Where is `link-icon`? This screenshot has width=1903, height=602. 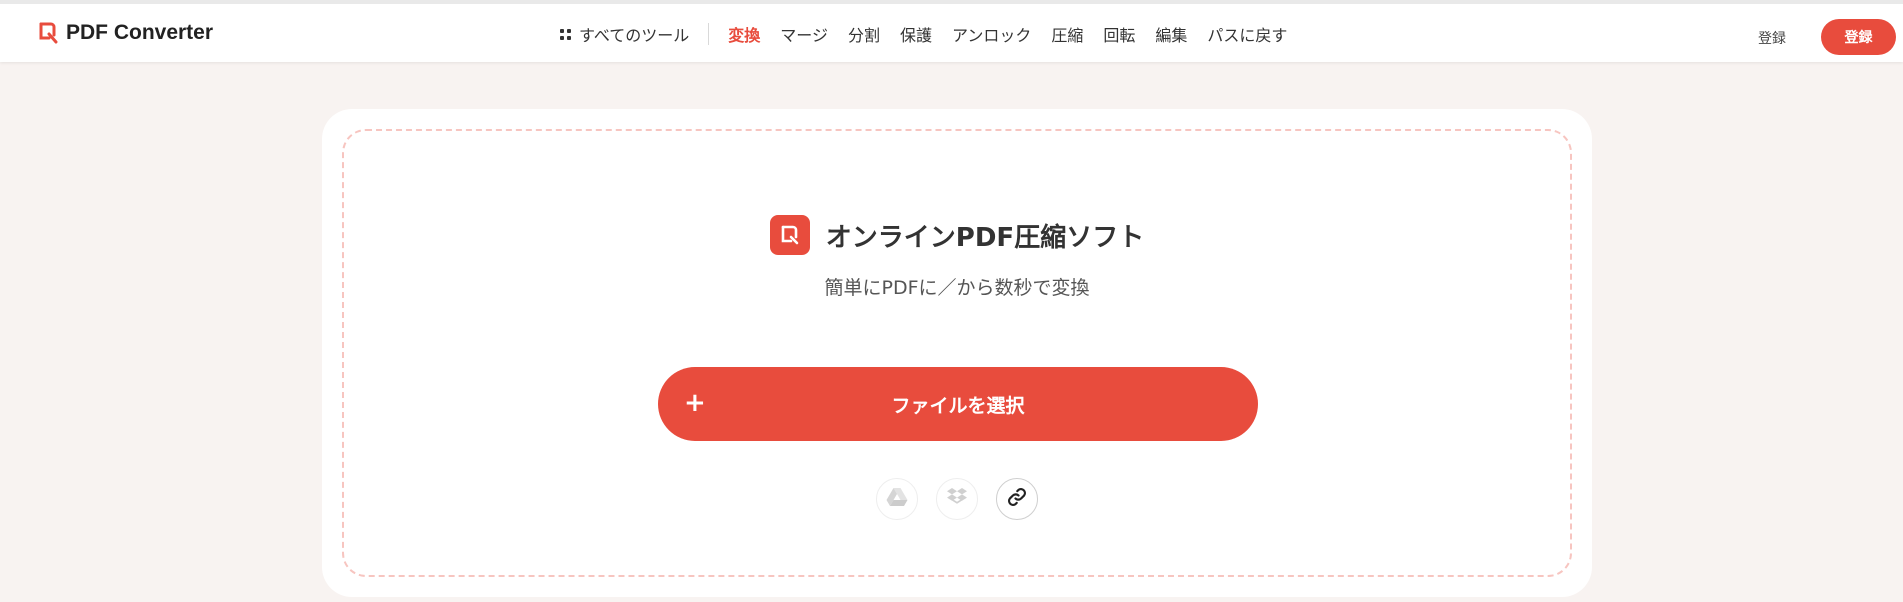 link-icon is located at coordinates (1017, 499).